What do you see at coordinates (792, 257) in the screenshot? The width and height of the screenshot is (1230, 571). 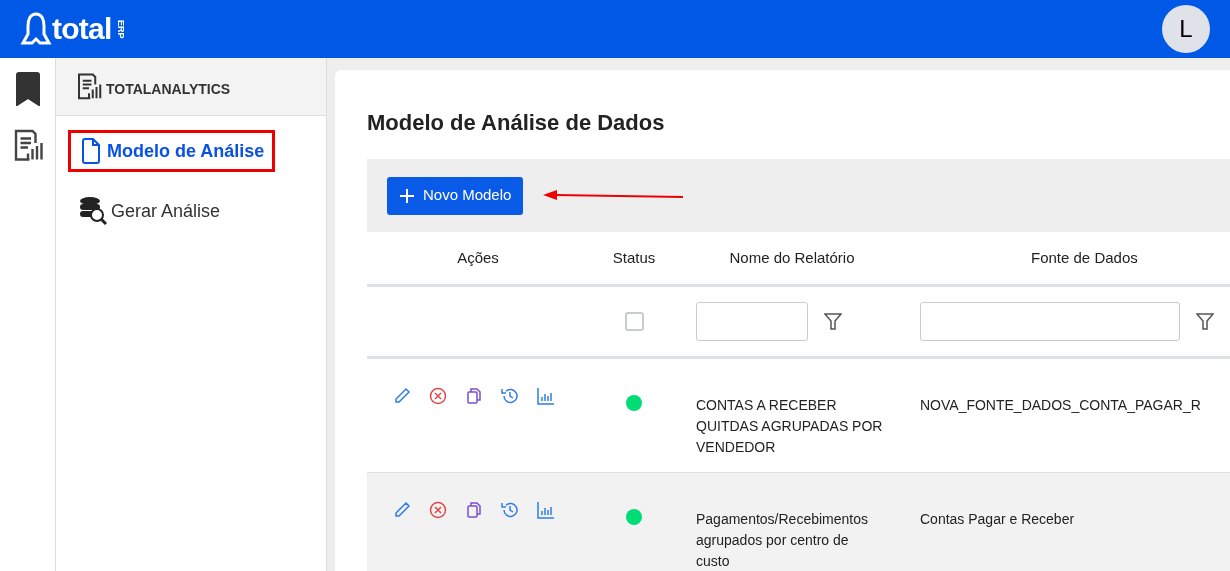 I see `column-header: Nome do Relatório` at bounding box center [792, 257].